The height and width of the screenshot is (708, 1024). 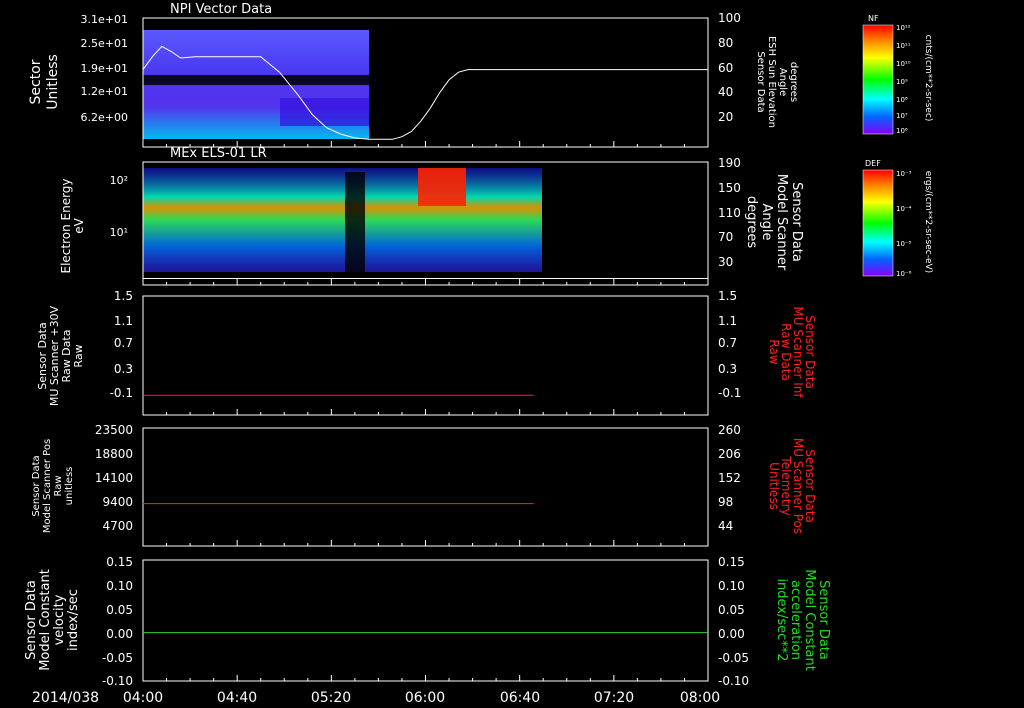 I want to click on panel-4-rtick-3: 98, so click(x=725, y=502).